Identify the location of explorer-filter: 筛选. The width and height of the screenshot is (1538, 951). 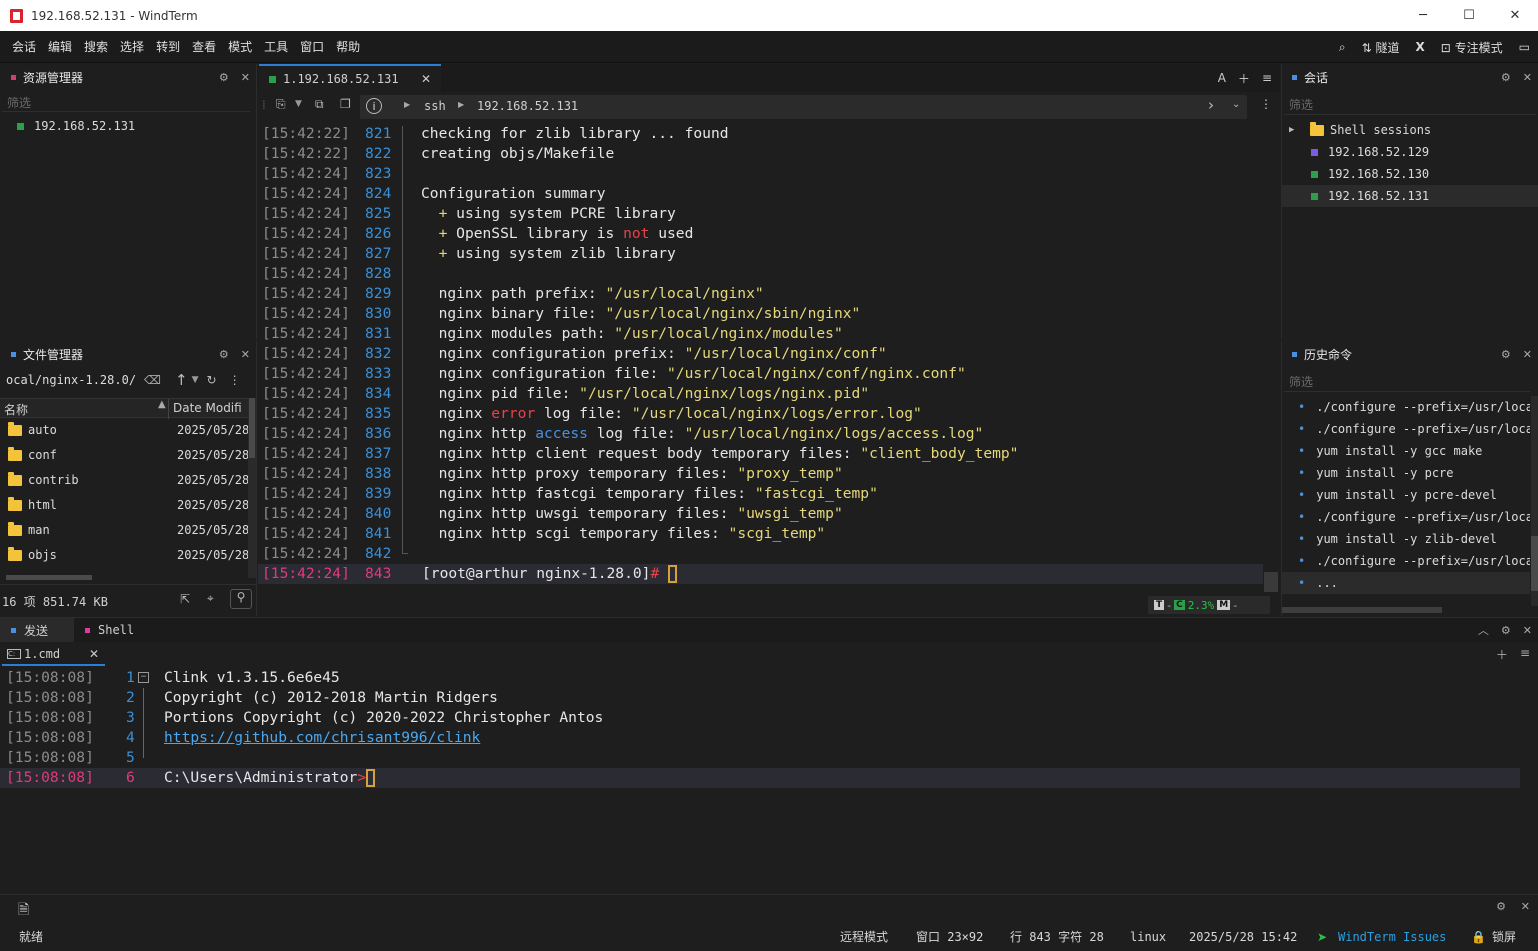
(19, 102).